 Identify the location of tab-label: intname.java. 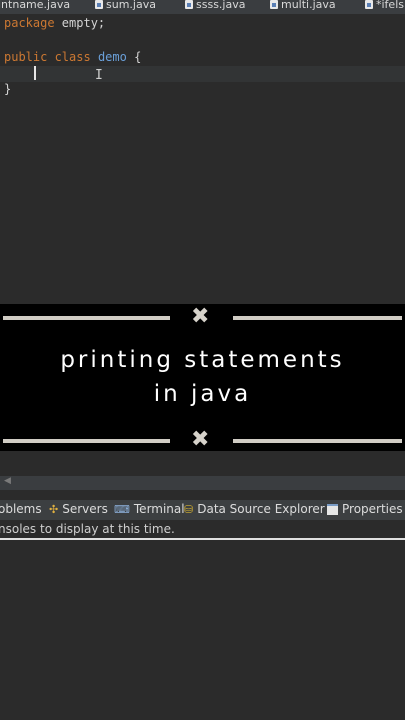
(35, 5).